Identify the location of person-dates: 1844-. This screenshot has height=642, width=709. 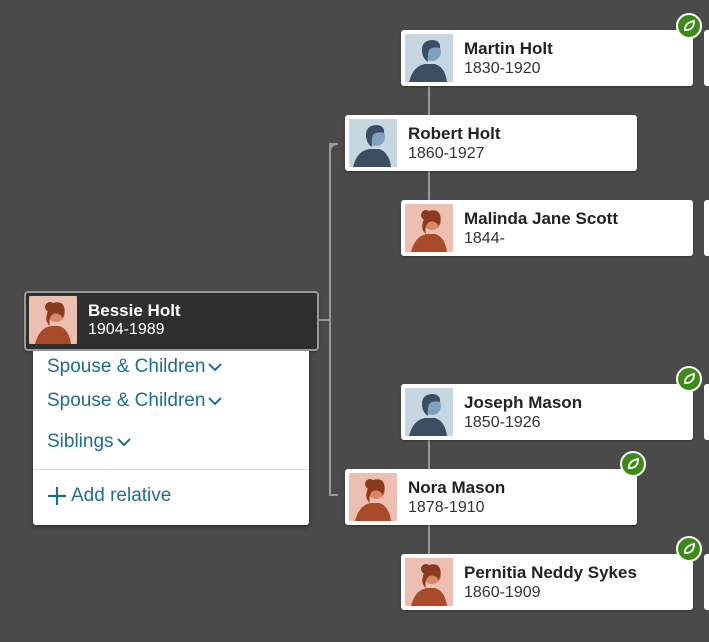
(484, 238).